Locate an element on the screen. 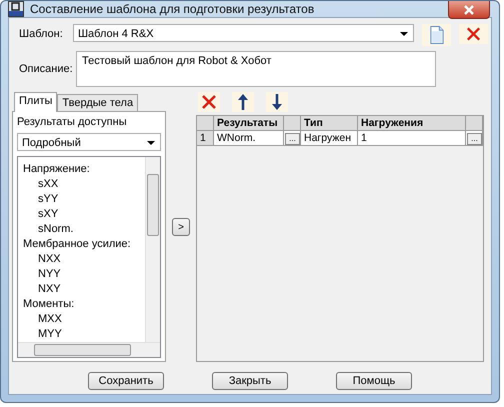  description-field: Тестовый шаблон для Robot & Хобот is located at coordinates (256, 69).